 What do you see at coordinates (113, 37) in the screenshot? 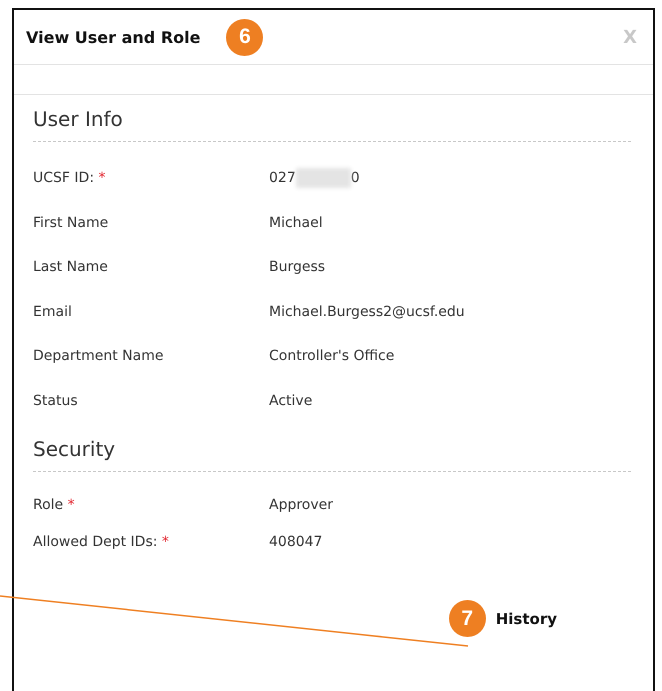
I see `dialog-title: View User and Role` at bounding box center [113, 37].